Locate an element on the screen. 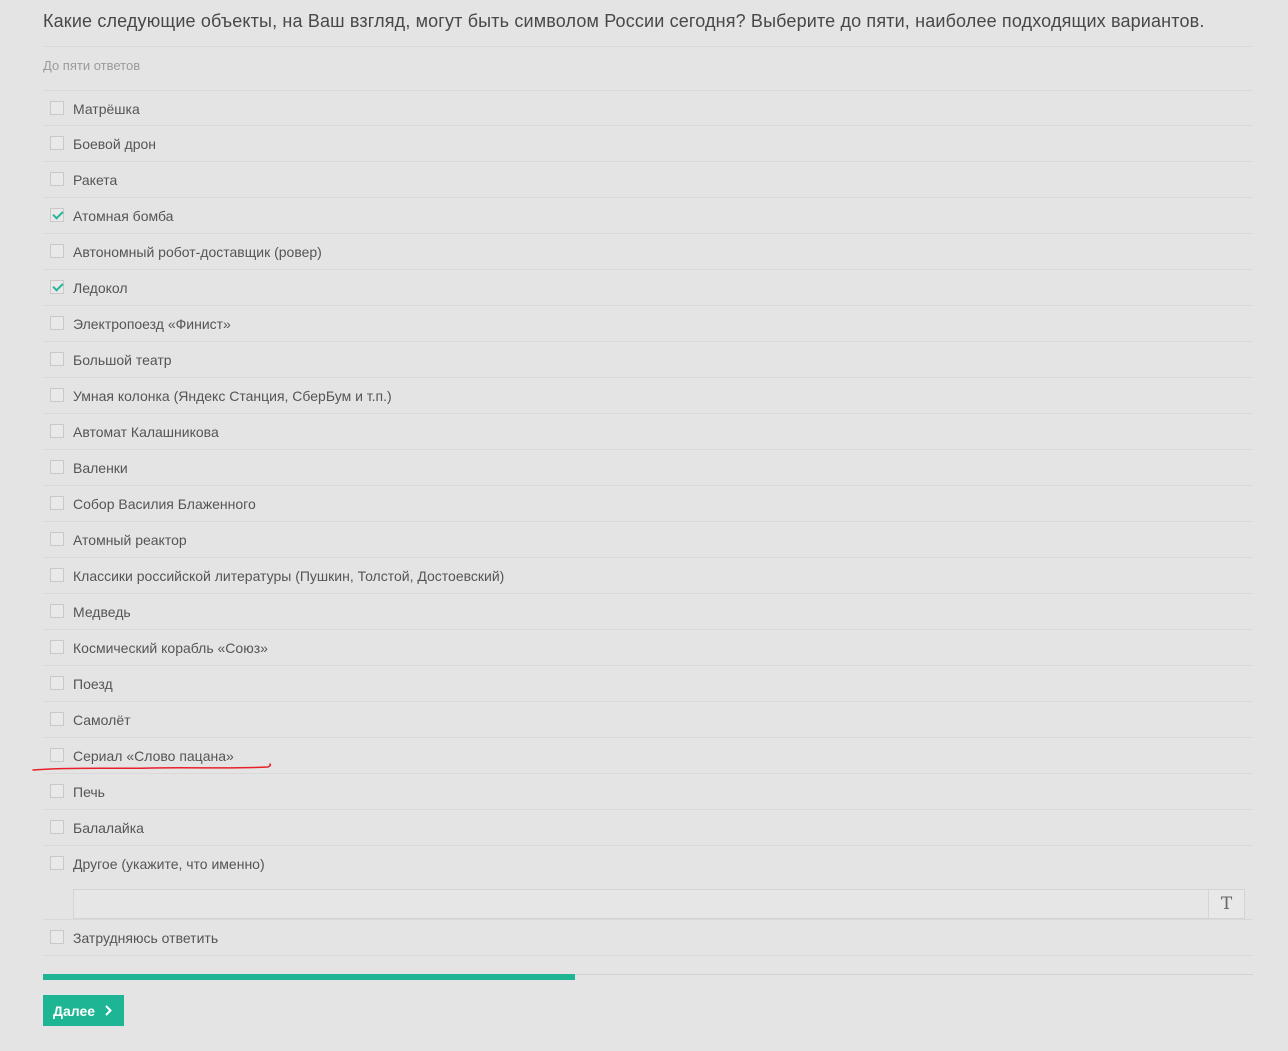 The image size is (1288, 1051). option-15-checkbox is located at coordinates (57, 647).